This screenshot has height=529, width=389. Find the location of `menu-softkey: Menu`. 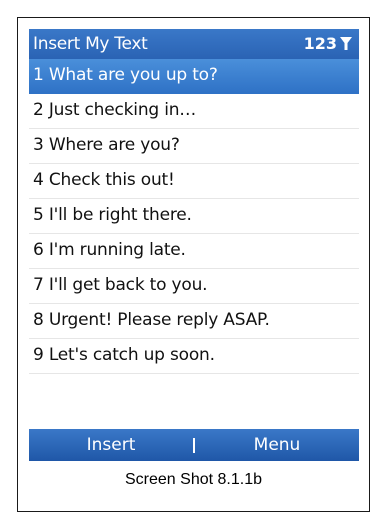

menu-softkey: Menu is located at coordinates (277, 445).